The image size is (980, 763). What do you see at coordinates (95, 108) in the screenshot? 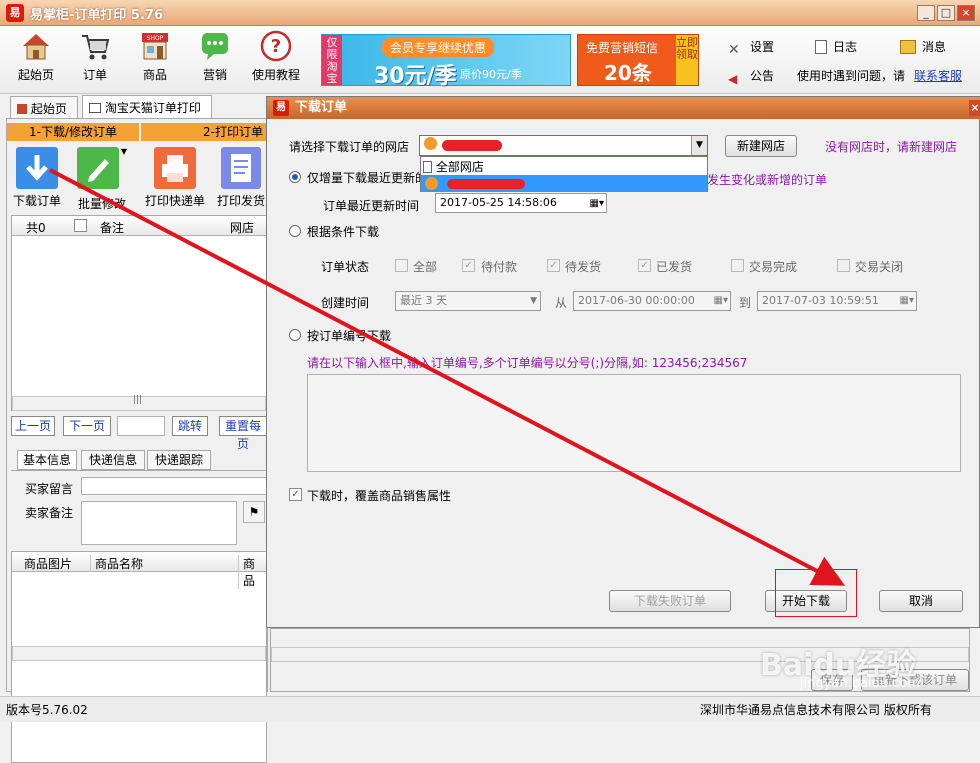
I see `printer-tab-icon` at bounding box center [95, 108].